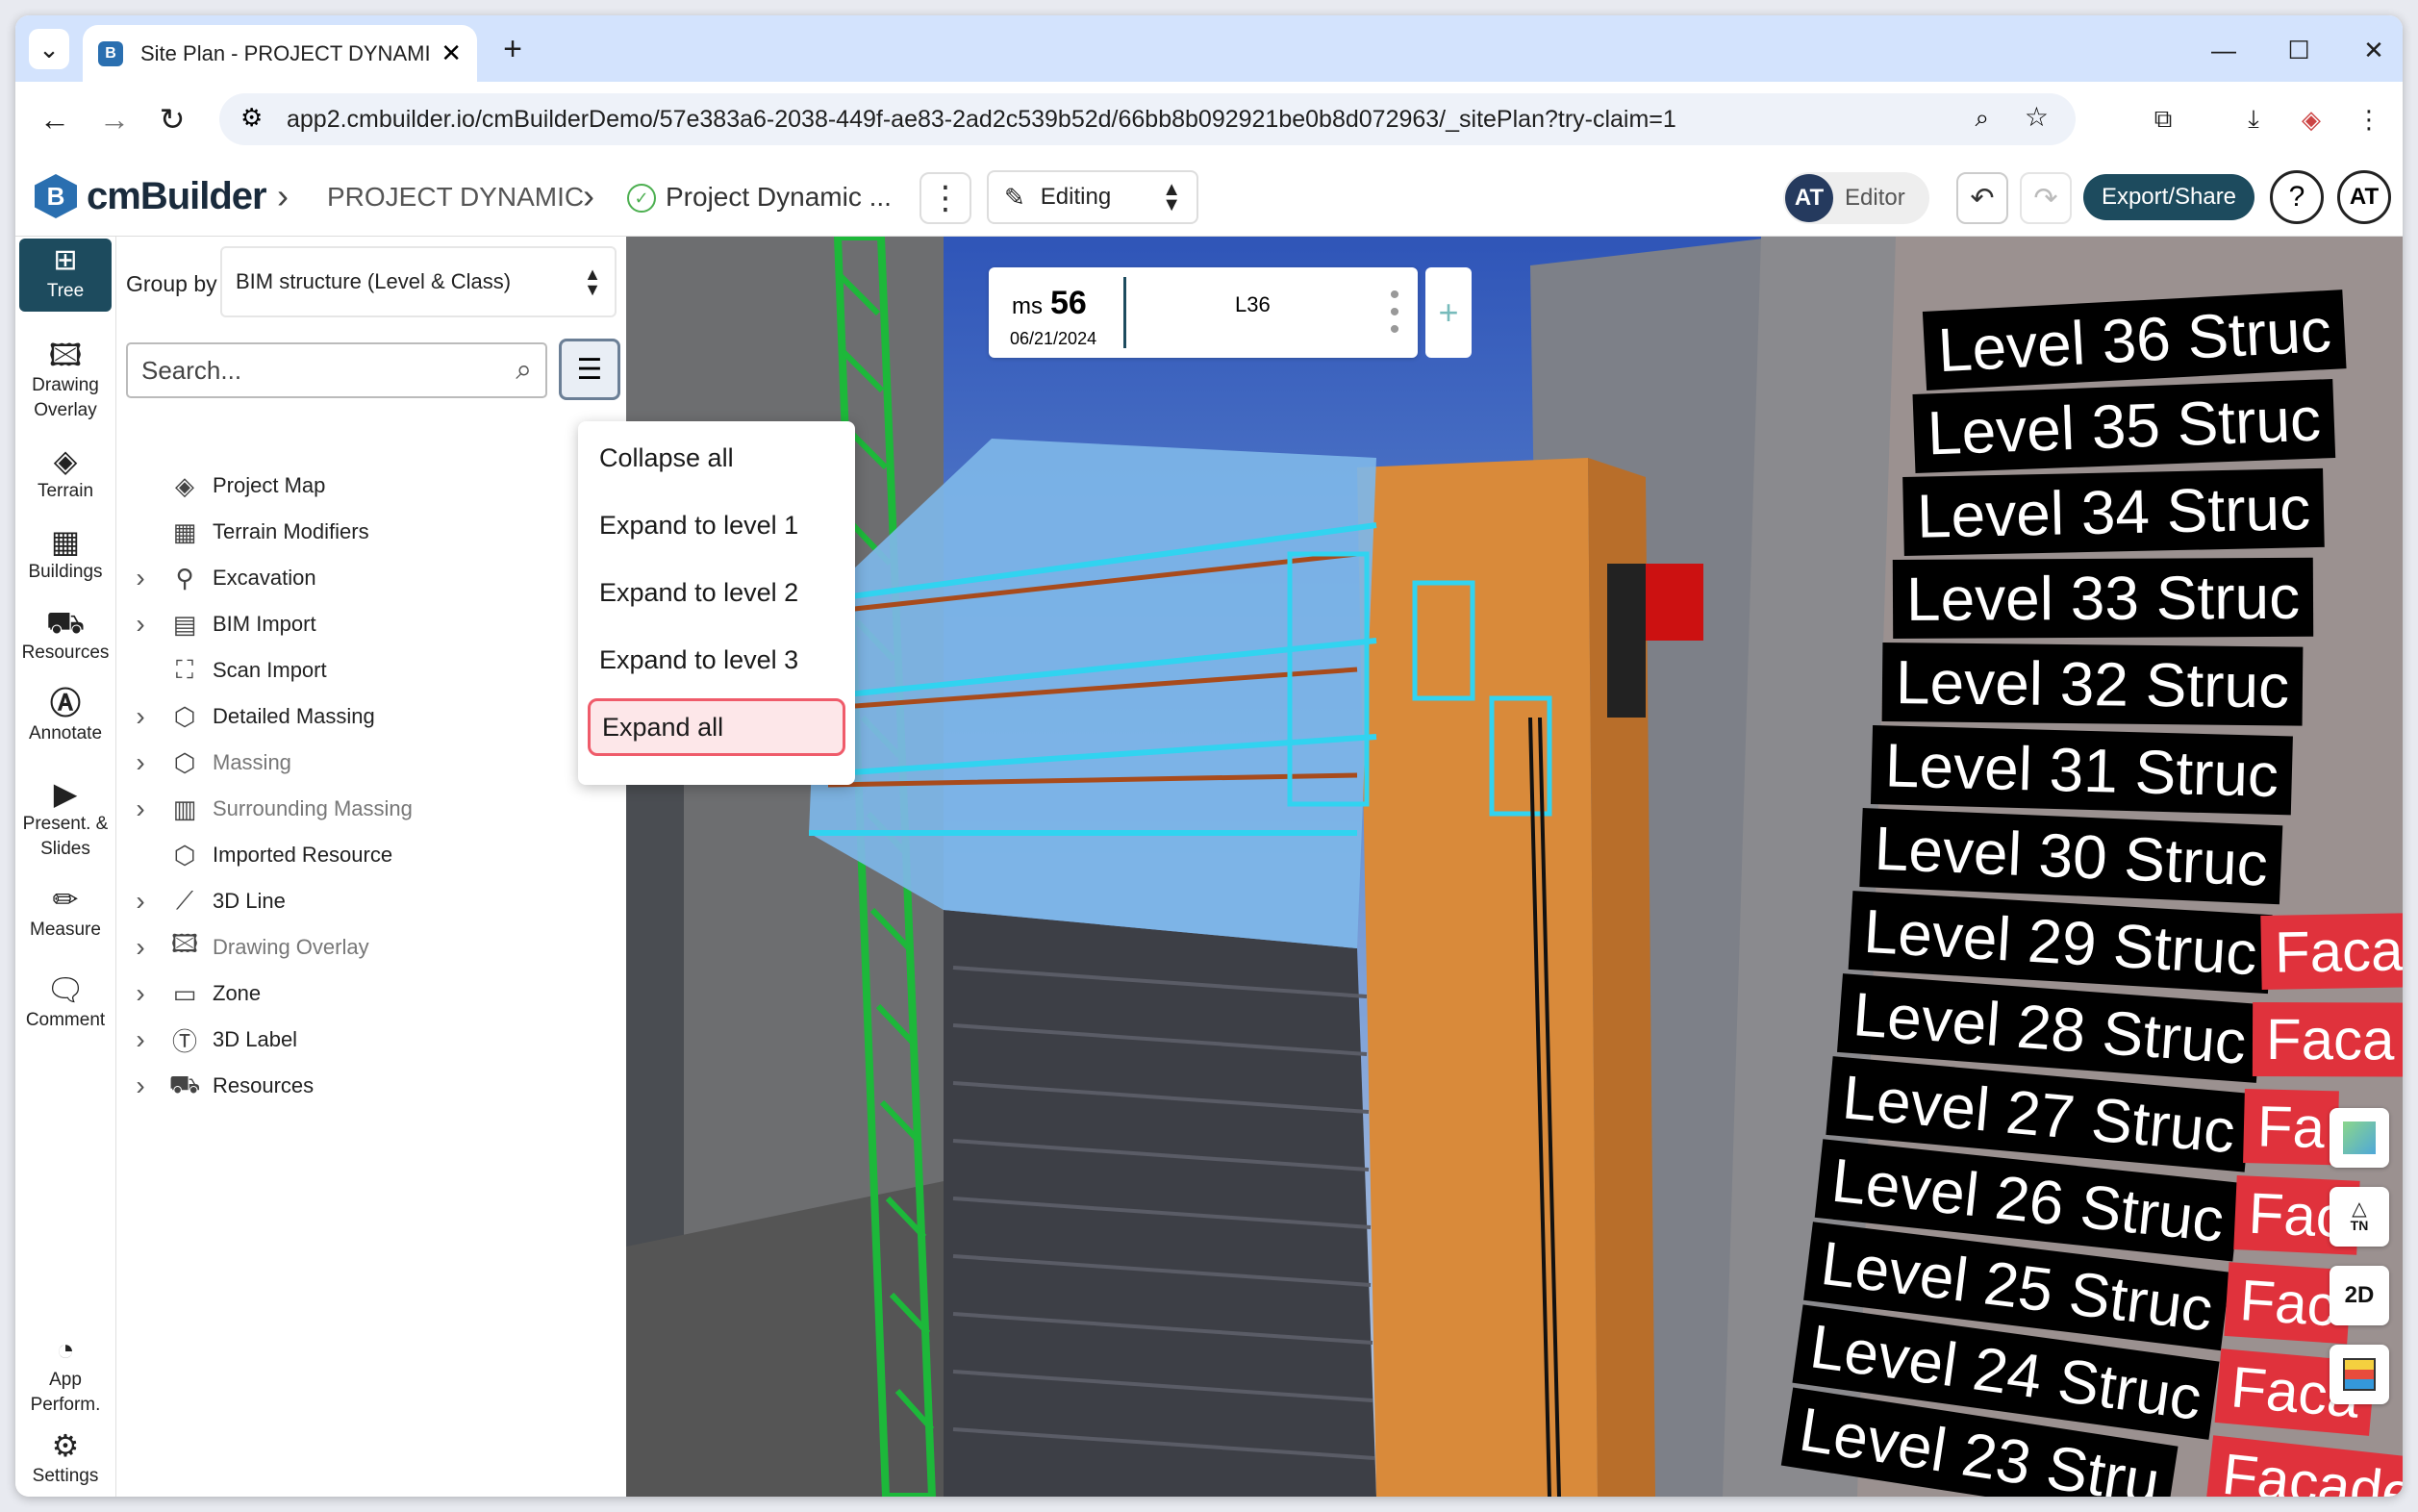 The height and width of the screenshot is (1512, 2418). What do you see at coordinates (2369, 119) in the screenshot?
I see `browser-menu-icon: ⋮` at bounding box center [2369, 119].